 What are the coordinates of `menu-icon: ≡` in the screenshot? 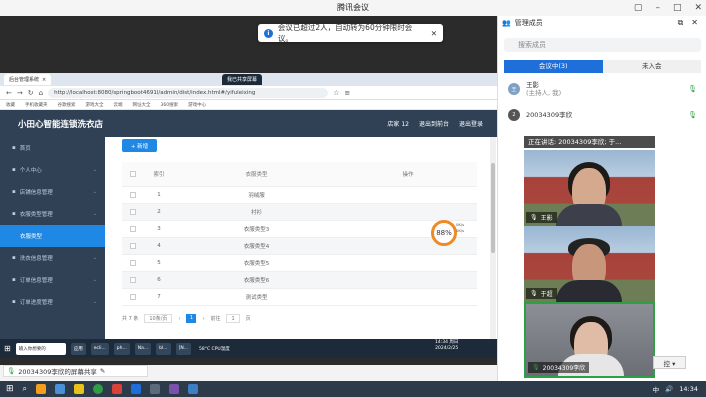 It's located at (347, 93).